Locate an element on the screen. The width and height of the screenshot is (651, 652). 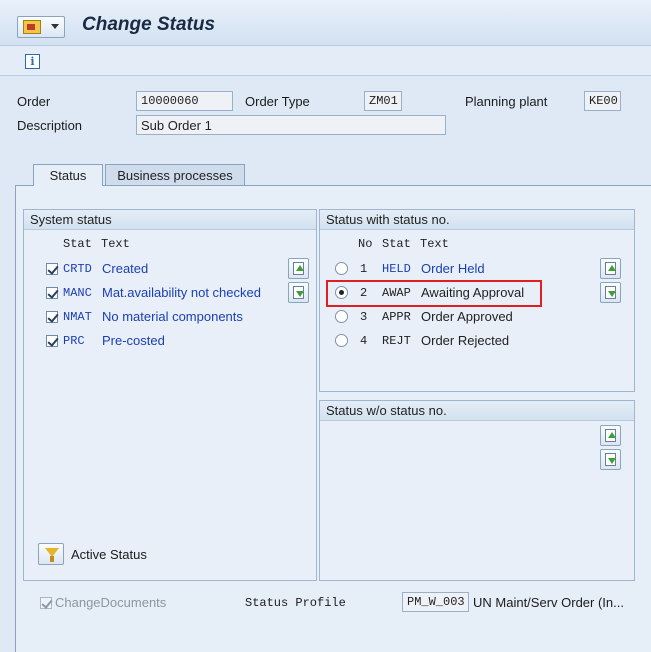
status-code: NMAT is located at coordinates (77, 317).